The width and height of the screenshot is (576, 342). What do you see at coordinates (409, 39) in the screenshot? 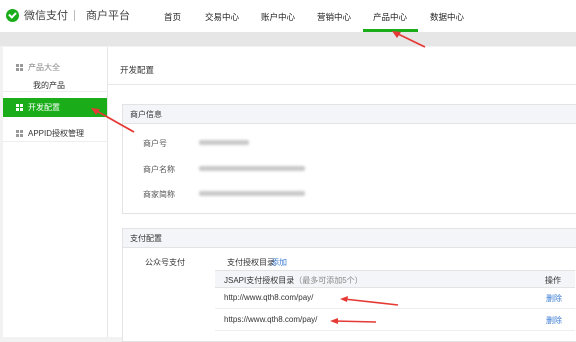
I see `arrow-products-nav` at bounding box center [409, 39].